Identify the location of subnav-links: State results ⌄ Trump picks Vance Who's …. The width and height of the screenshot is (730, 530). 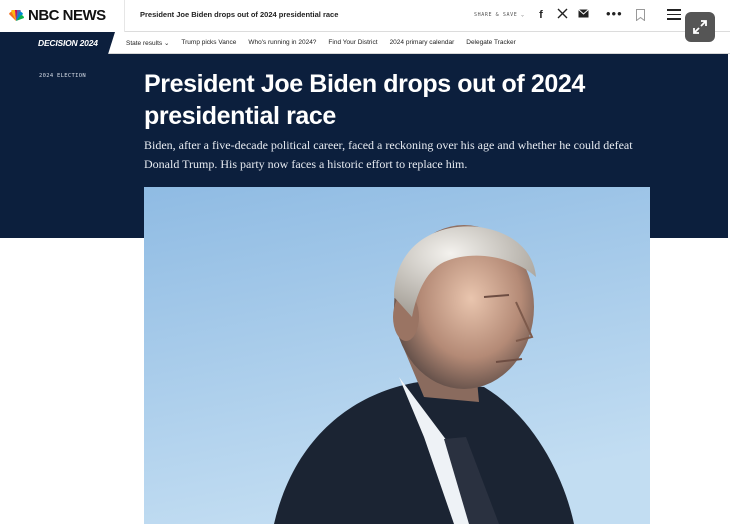
(321, 43).